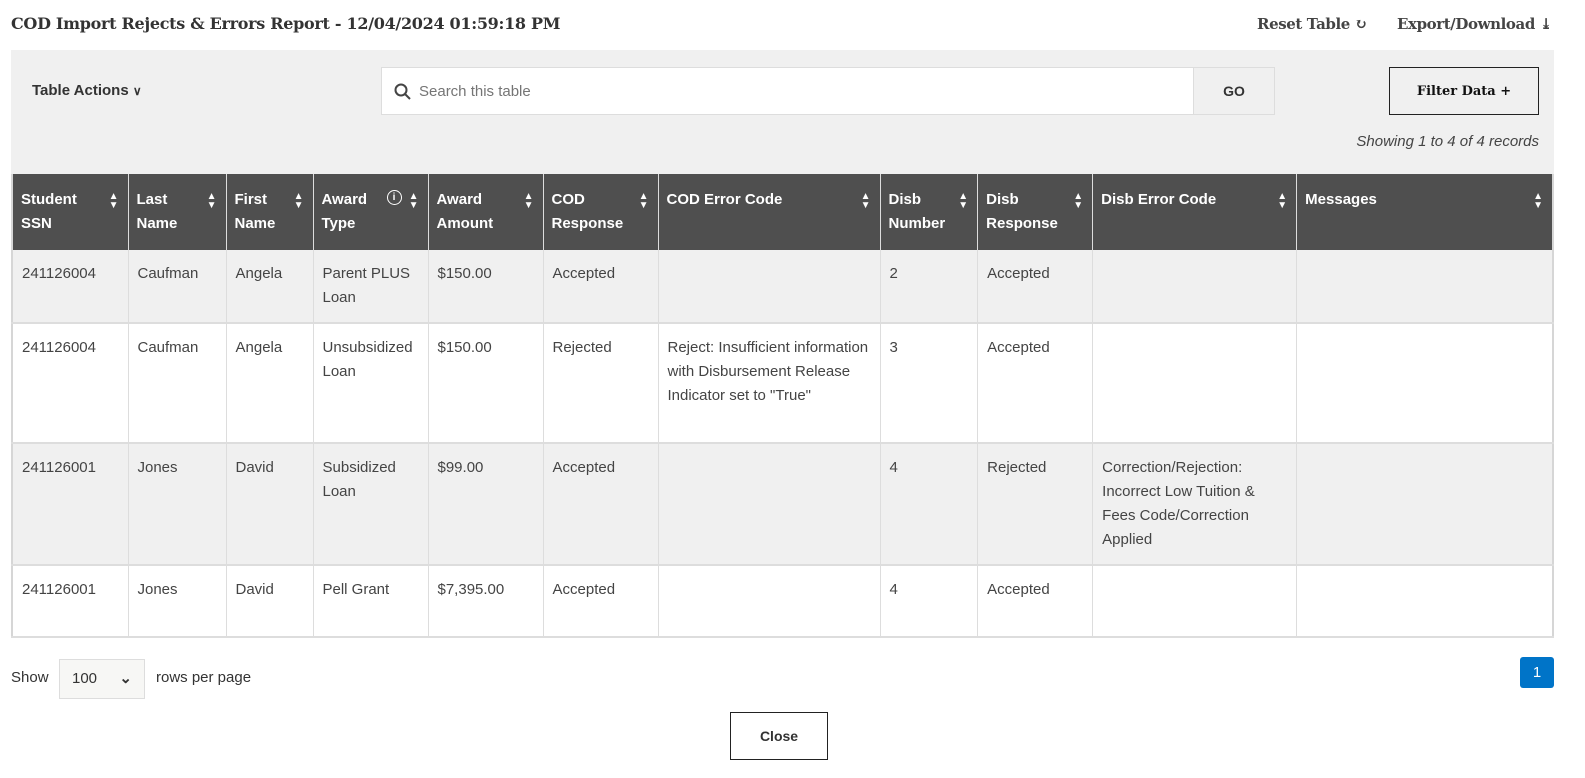 Image resolution: width=1585 pixels, height=778 pixels. I want to click on column-header-label: Disb Error Code, so click(1159, 199).